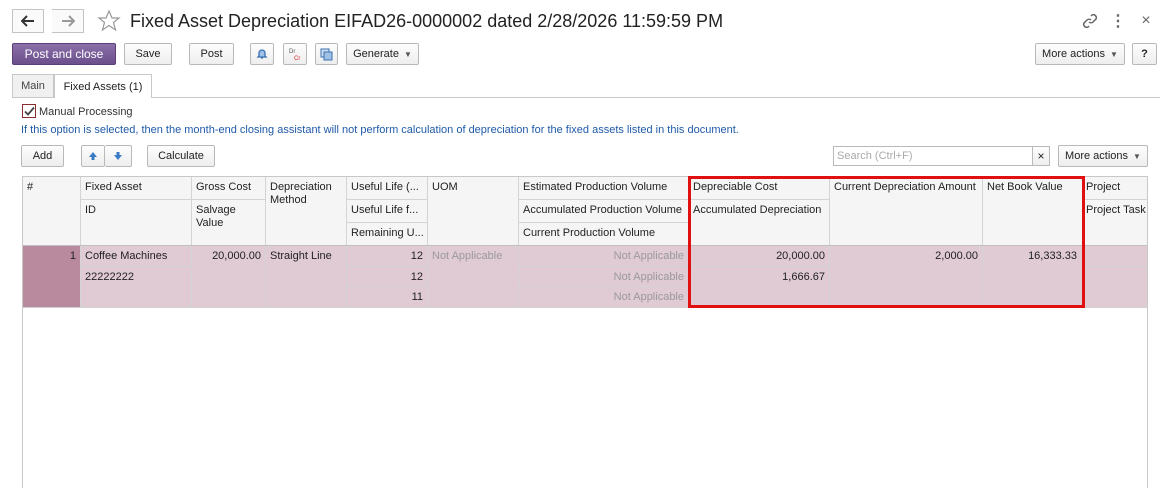 The image size is (1175, 488). I want to click on col-header-uom: UOM, so click(473, 187).